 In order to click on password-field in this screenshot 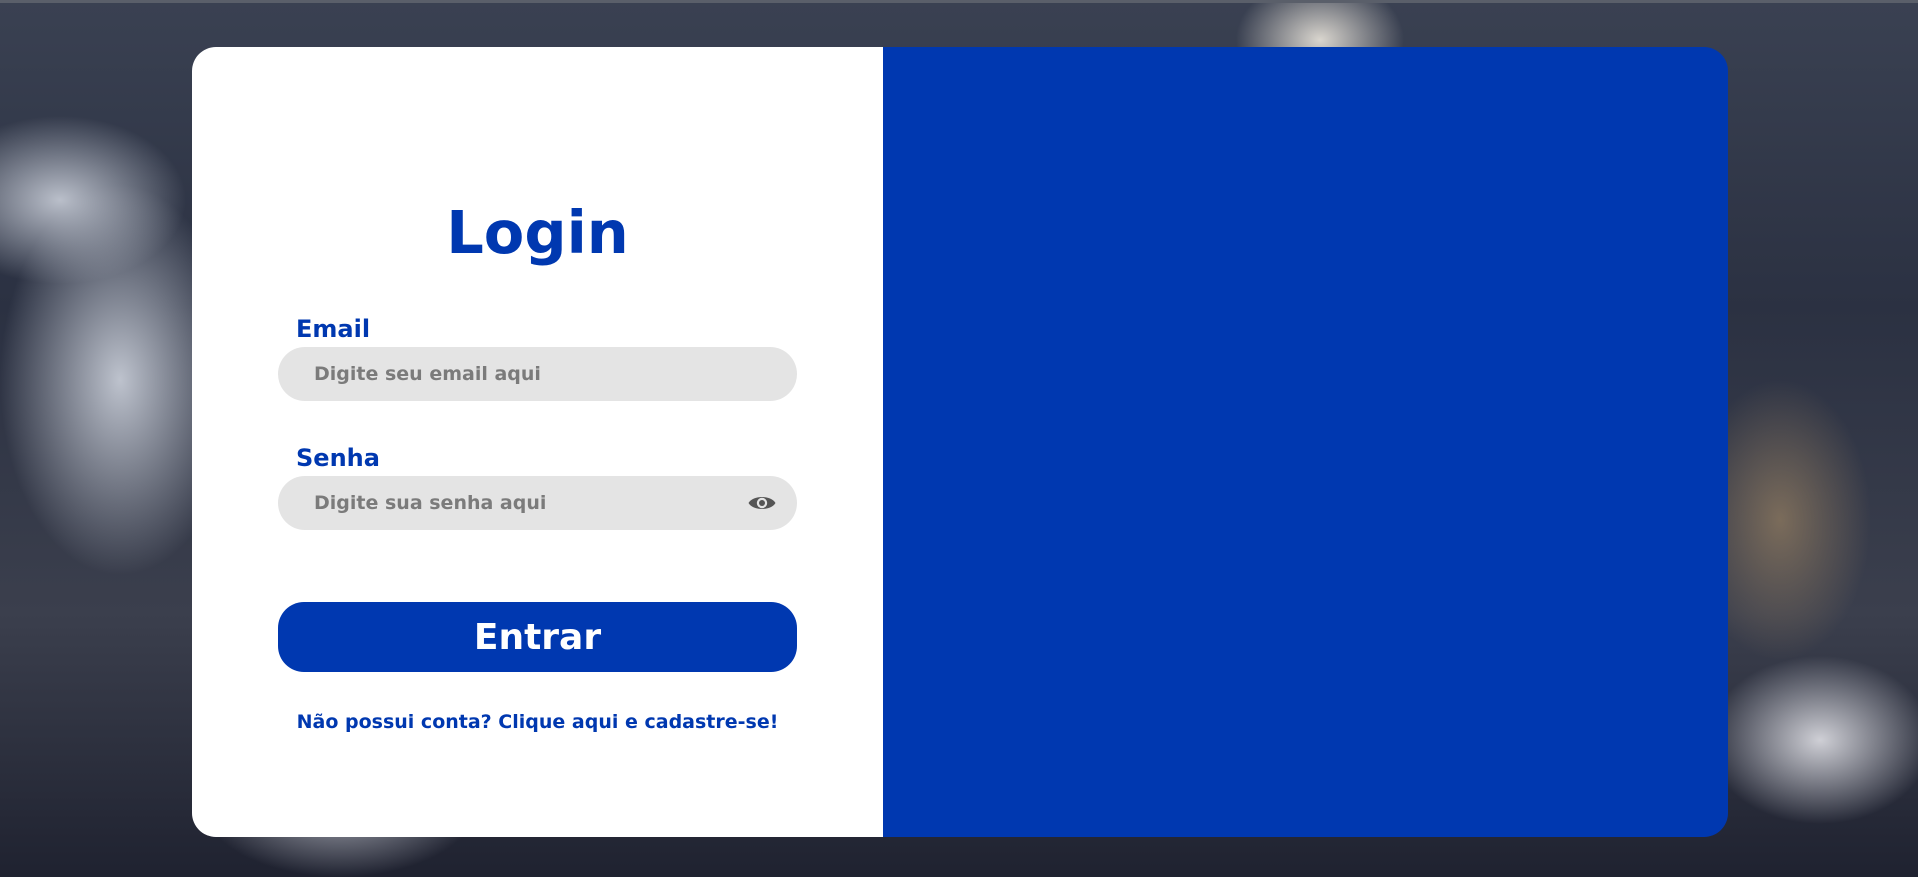, I will do `click(537, 503)`.